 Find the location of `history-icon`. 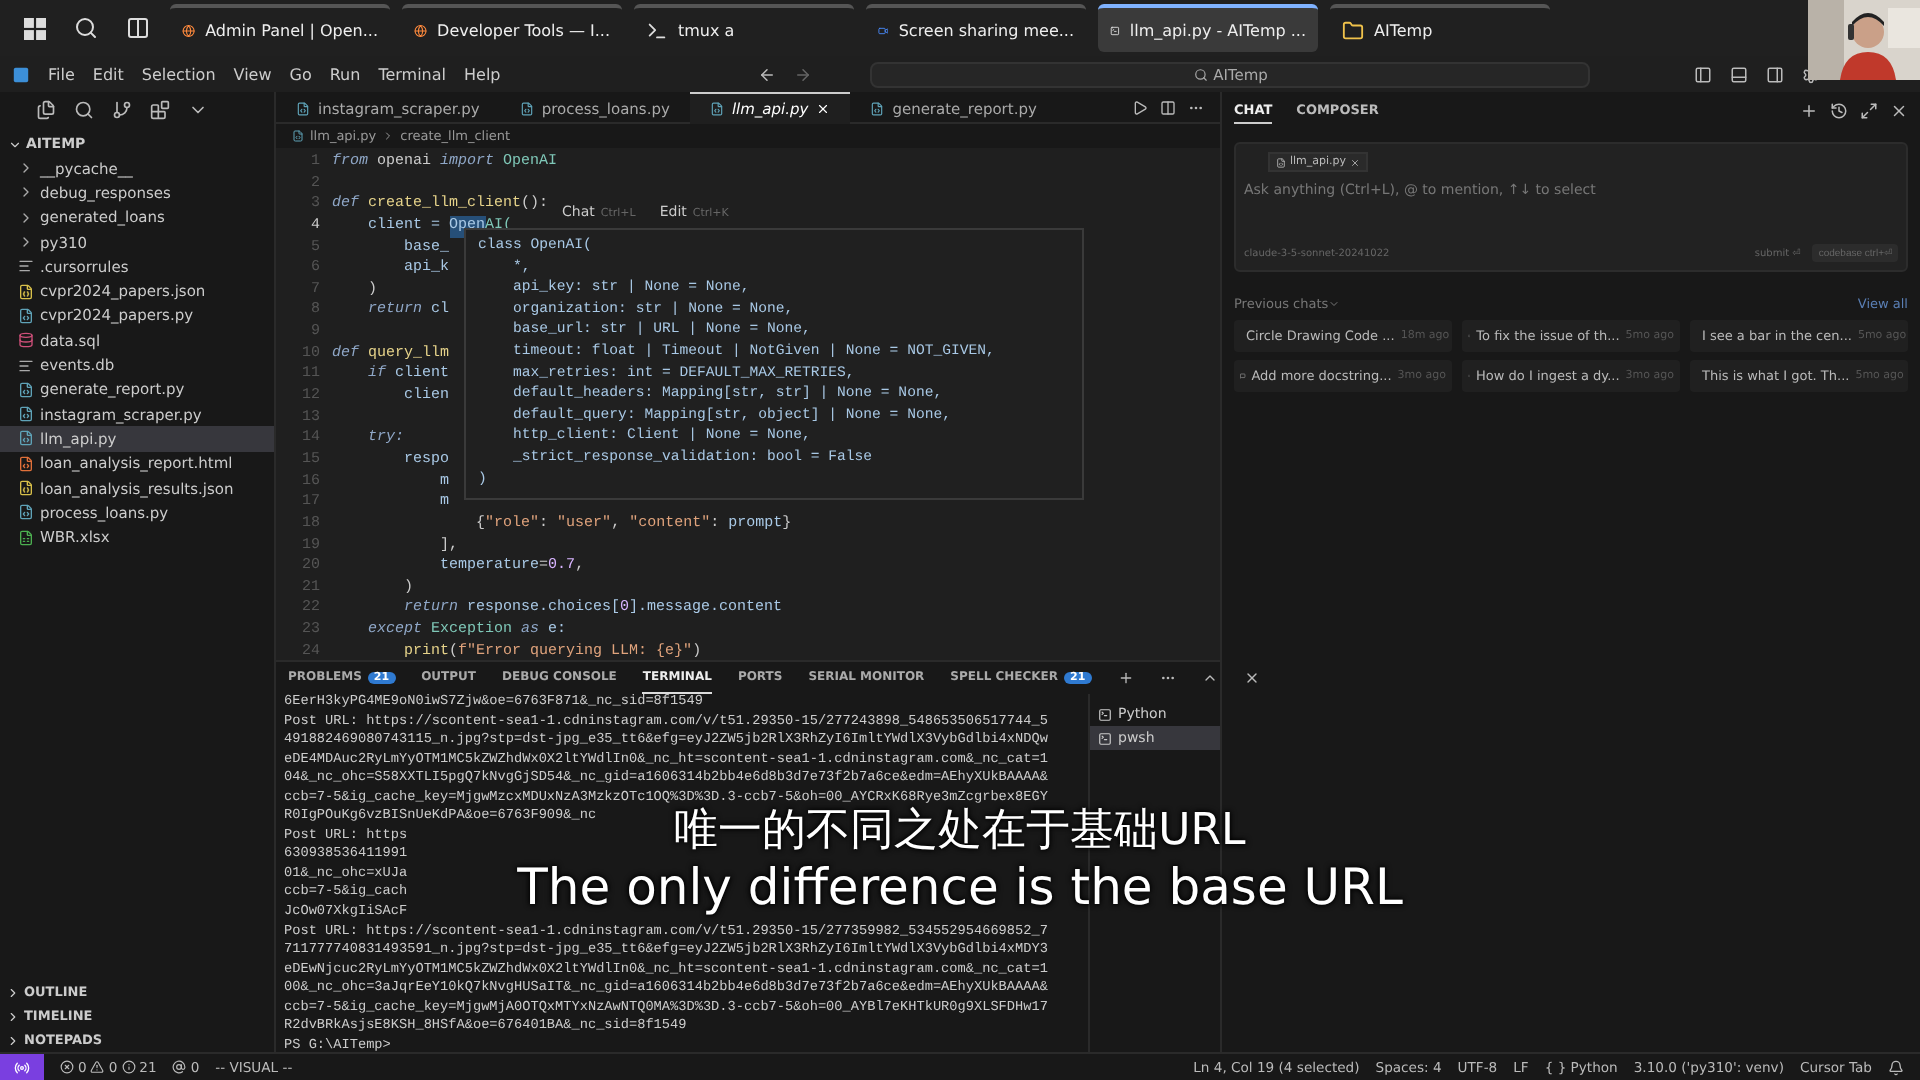

history-icon is located at coordinates (1839, 110).